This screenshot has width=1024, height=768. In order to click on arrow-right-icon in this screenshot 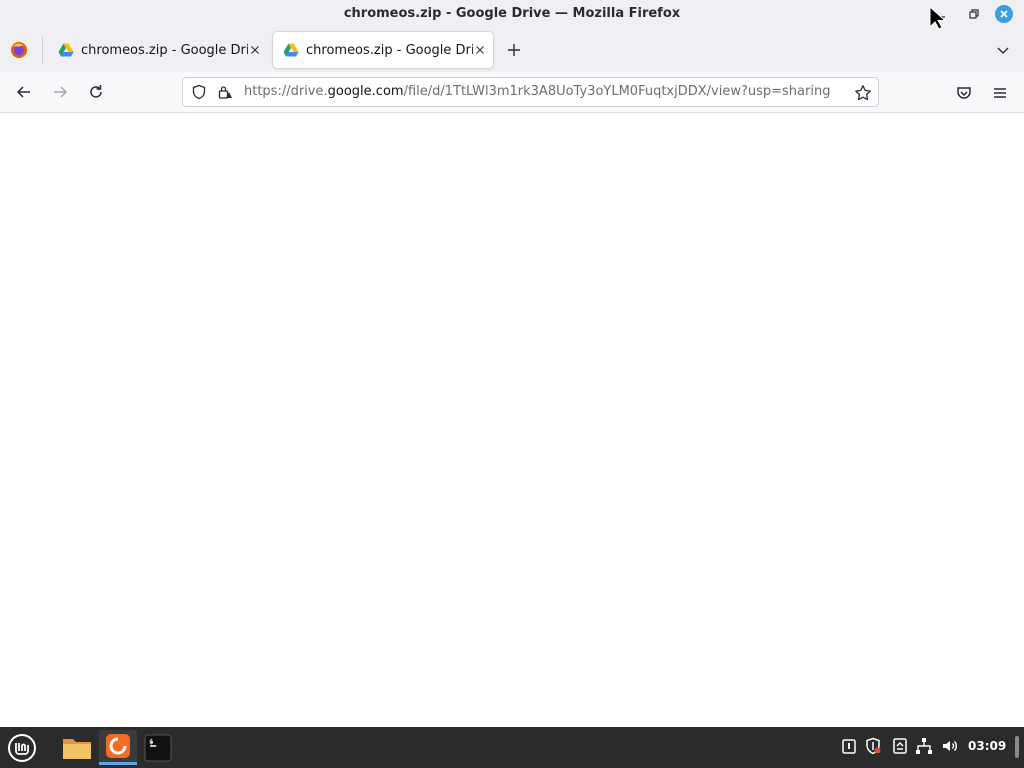, I will do `click(61, 92)`.